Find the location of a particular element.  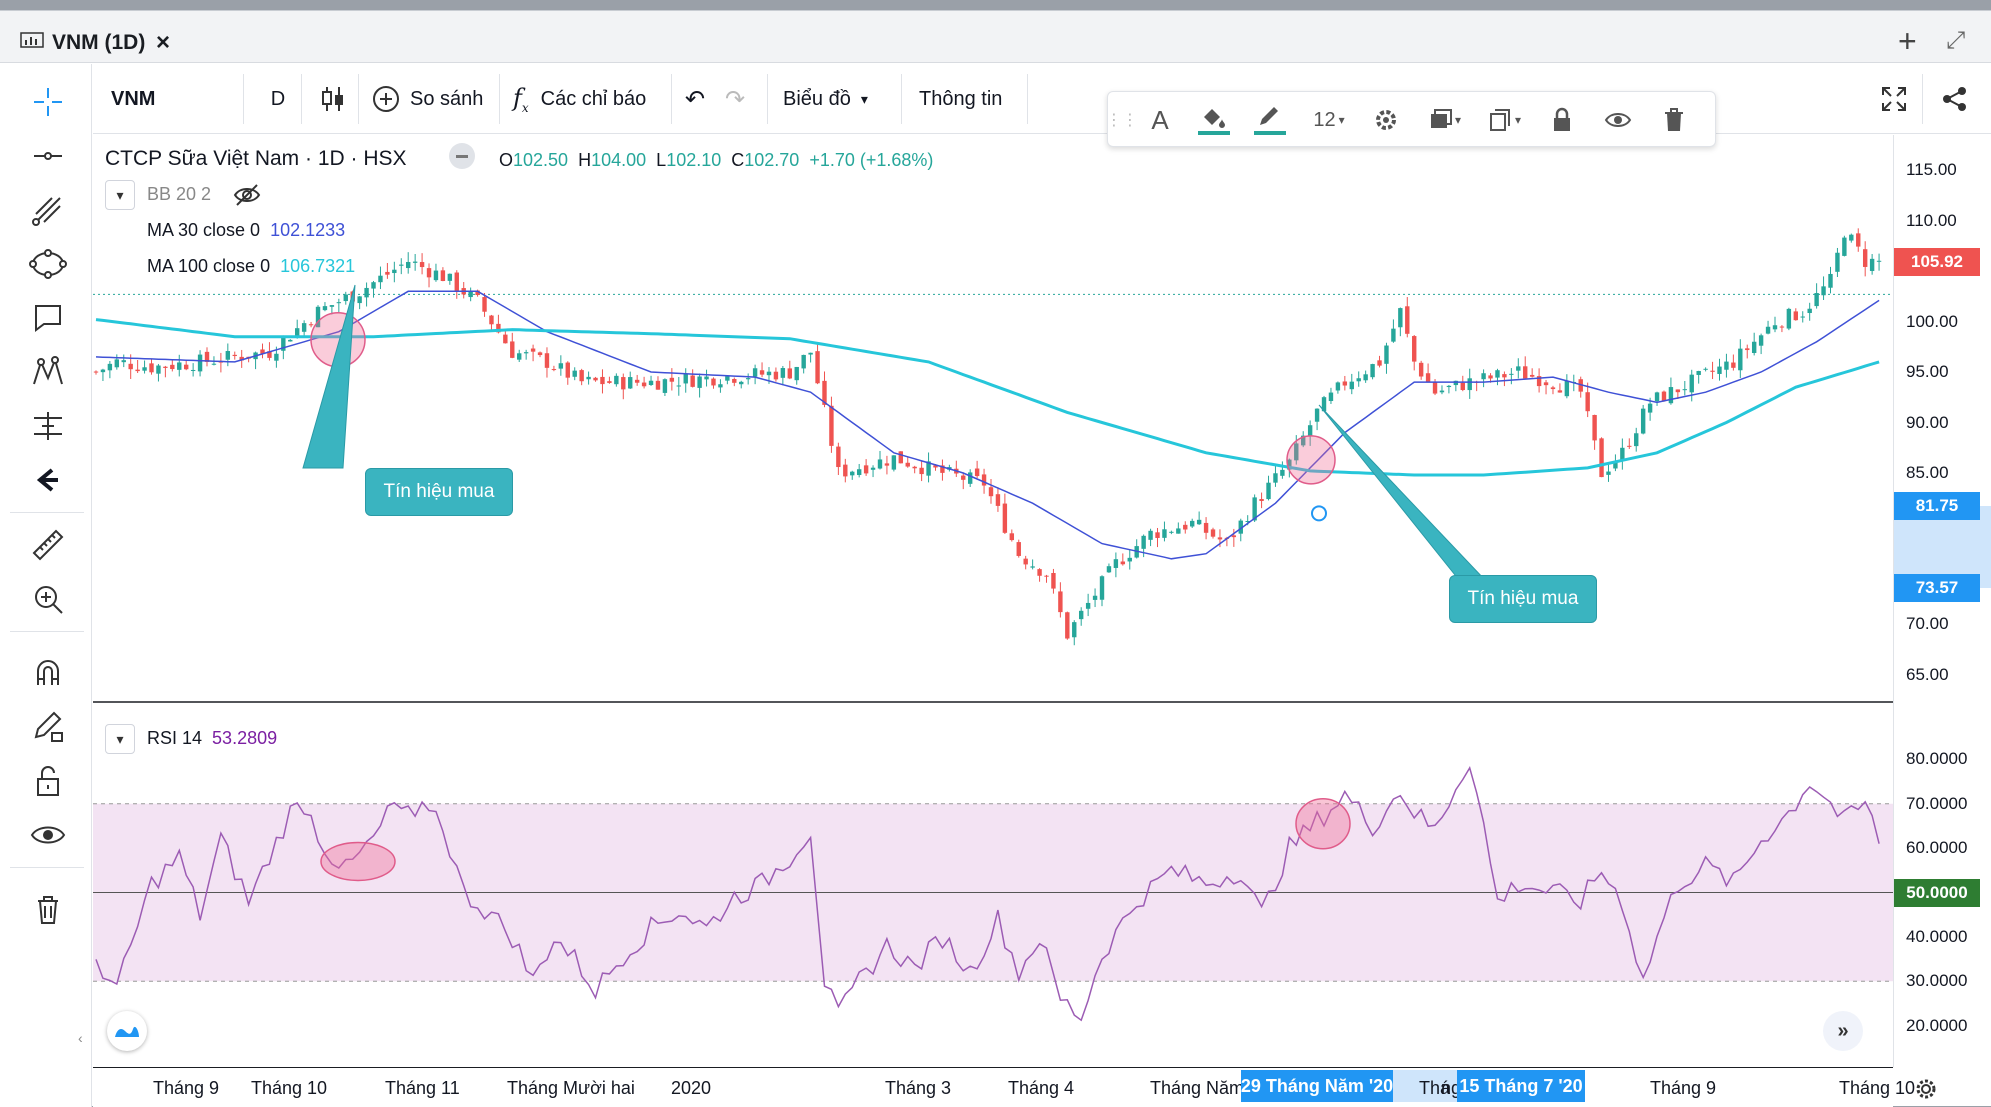

ellipse-icon is located at coordinates (48, 264).